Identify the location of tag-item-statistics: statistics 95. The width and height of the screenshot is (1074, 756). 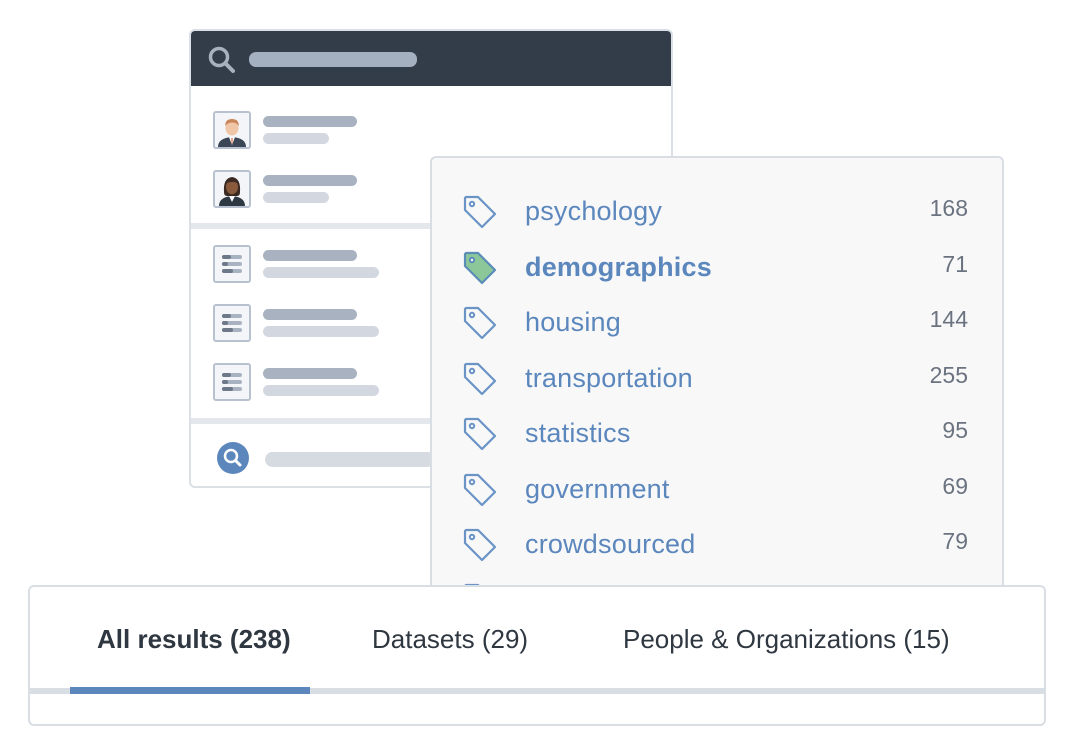
(717, 436).